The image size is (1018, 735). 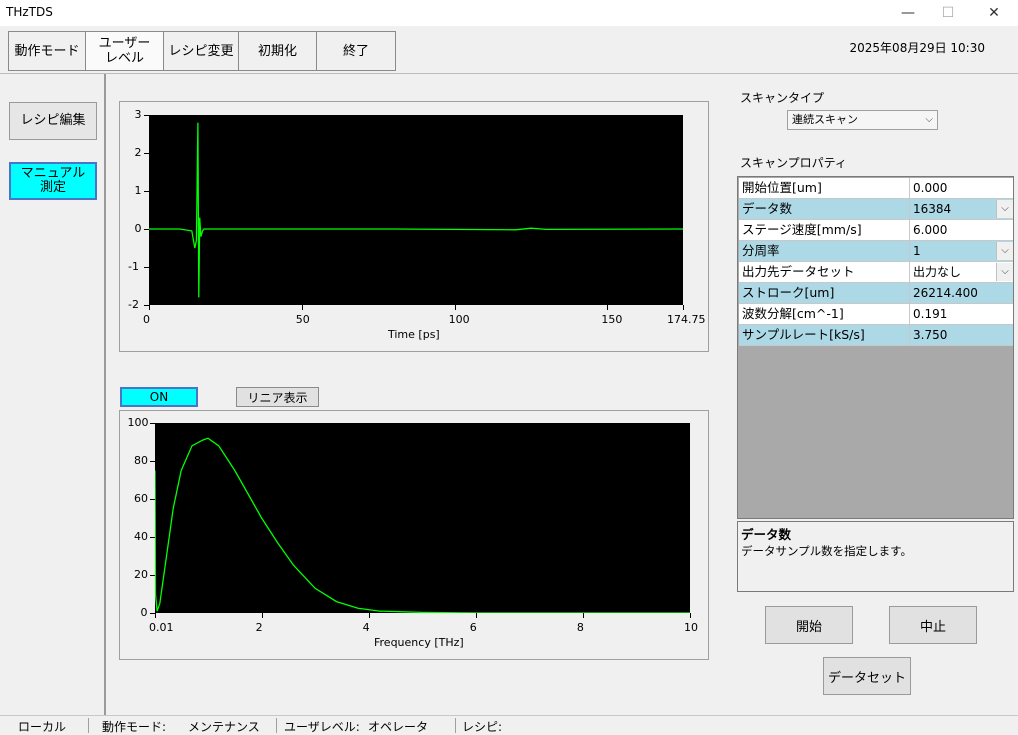 What do you see at coordinates (930, 335) in the screenshot?
I see `property-value-text: 3.750` at bounding box center [930, 335].